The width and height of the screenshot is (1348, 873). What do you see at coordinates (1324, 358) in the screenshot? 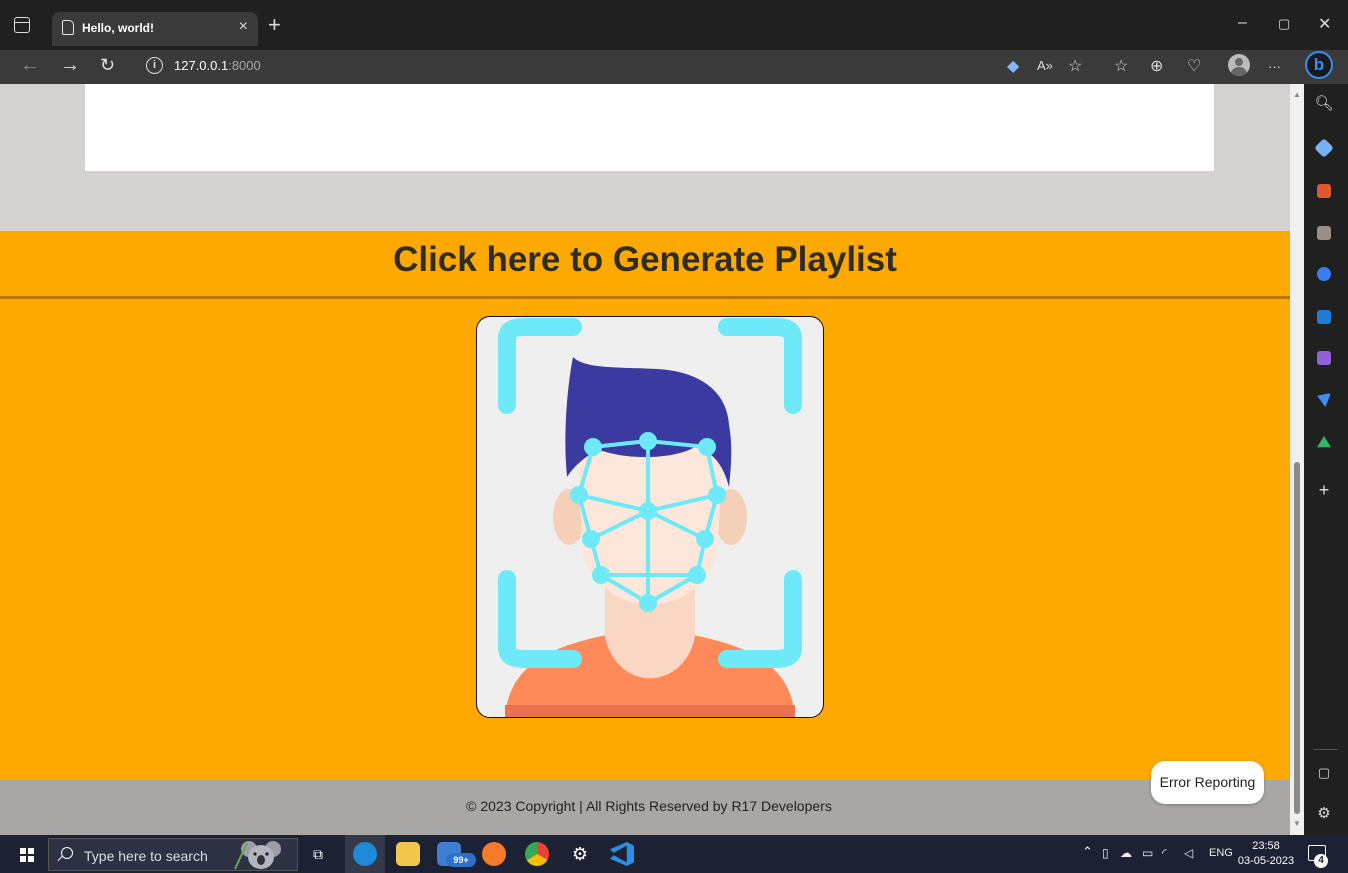
I see `sidebar-designer-icon` at bounding box center [1324, 358].